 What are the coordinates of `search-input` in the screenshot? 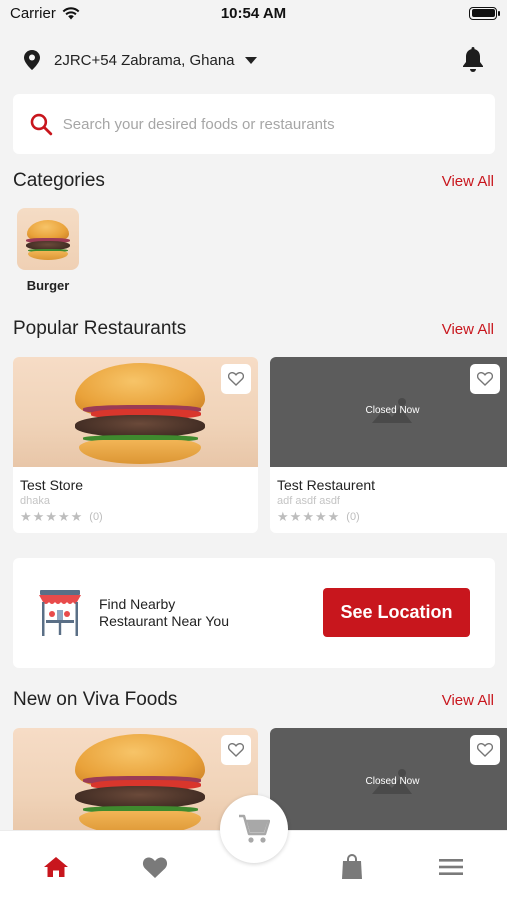 It's located at (270, 124).